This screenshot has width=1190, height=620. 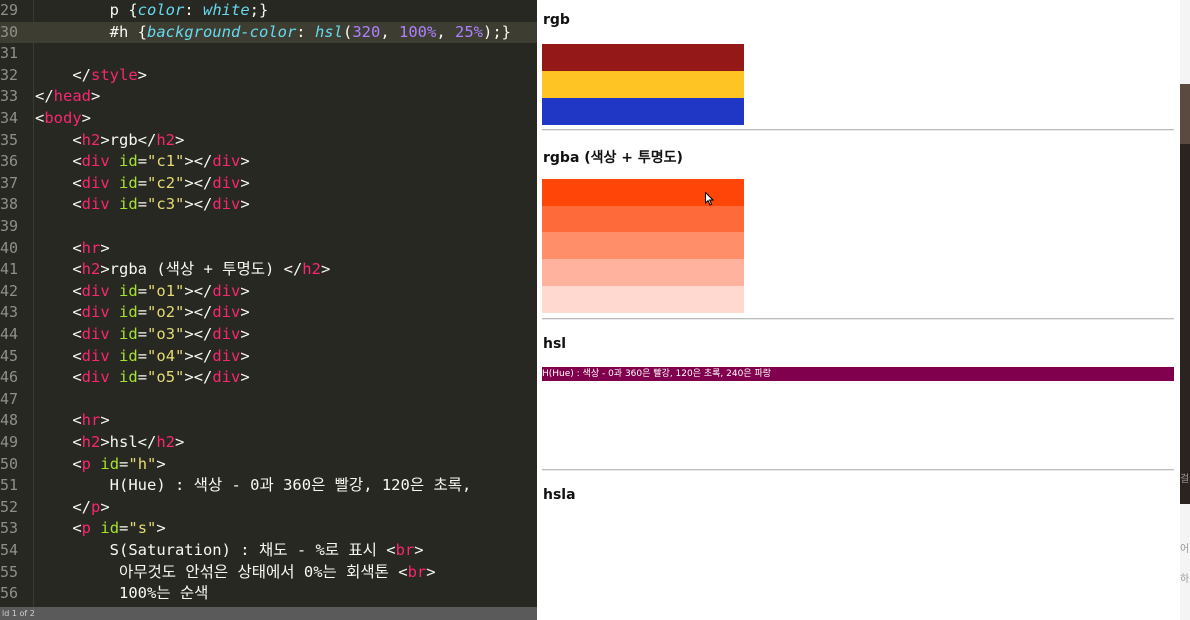 What do you see at coordinates (128, 442) in the screenshot?
I see `code-text: <h2>hsl</h2>` at bounding box center [128, 442].